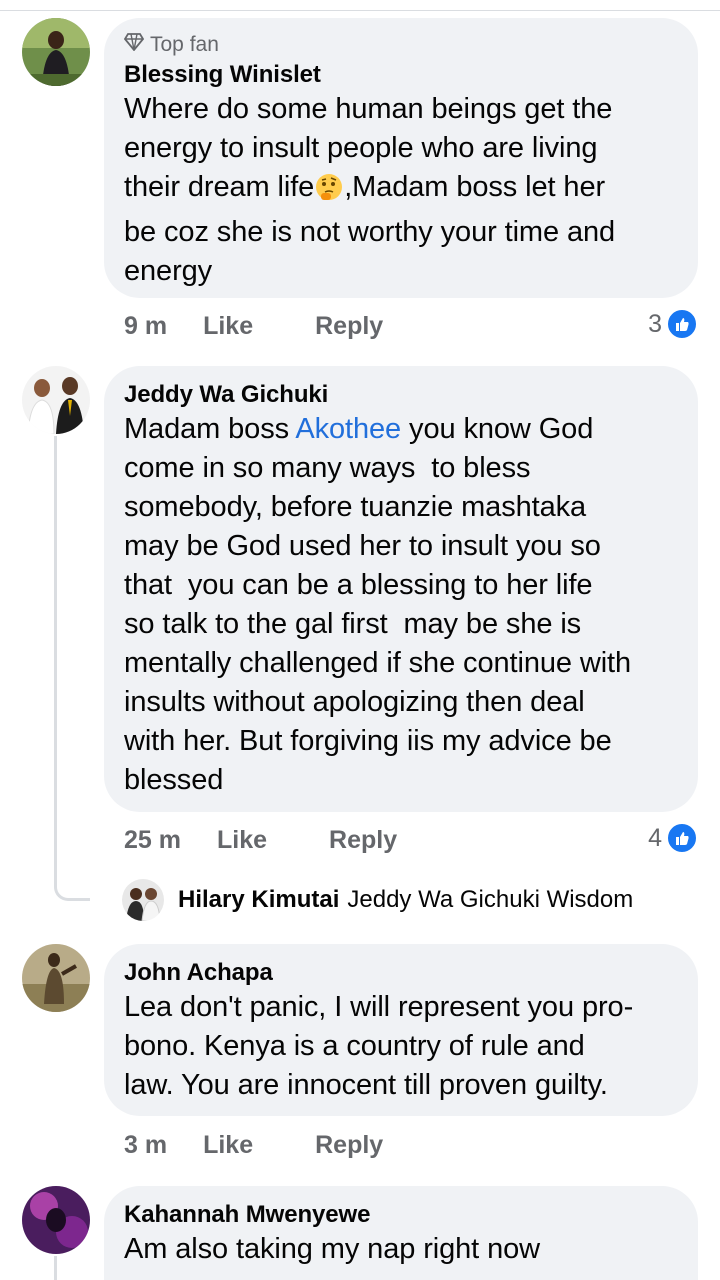 This screenshot has height=1280, width=720. I want to click on comment-actions: 25 m Like Reply, so click(260, 840).